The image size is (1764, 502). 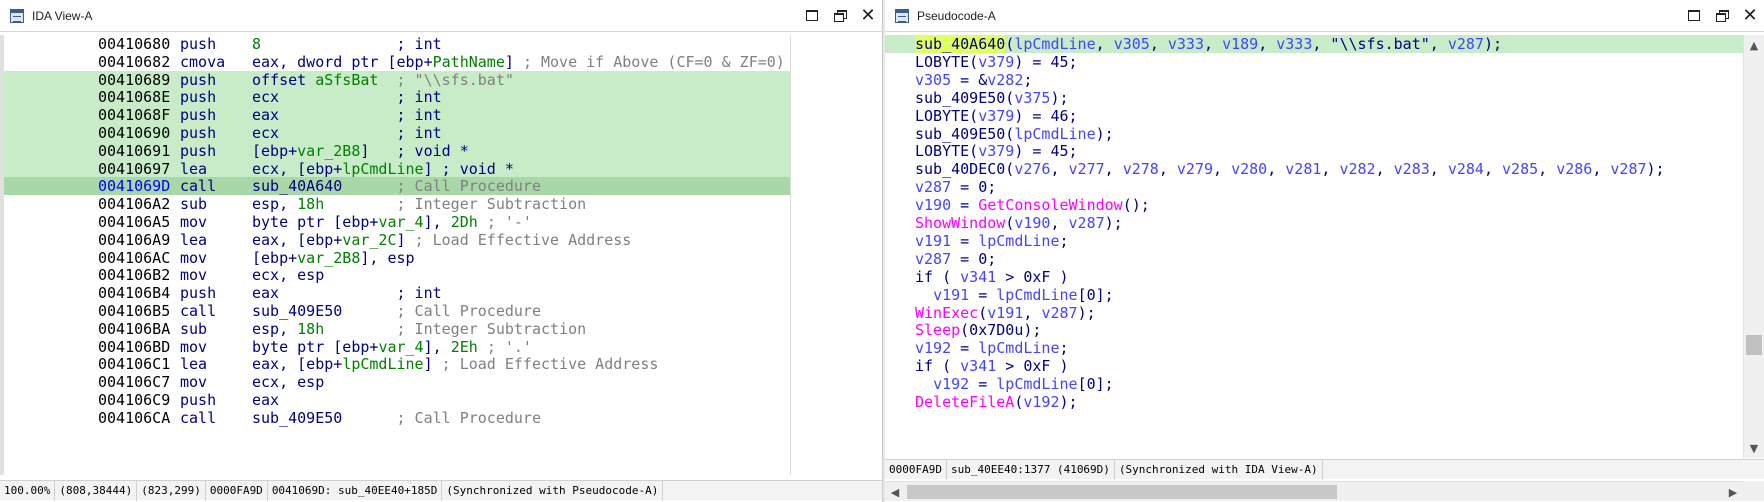 I want to click on disasm-operands-text: sub_409E50, so click(x=297, y=417).